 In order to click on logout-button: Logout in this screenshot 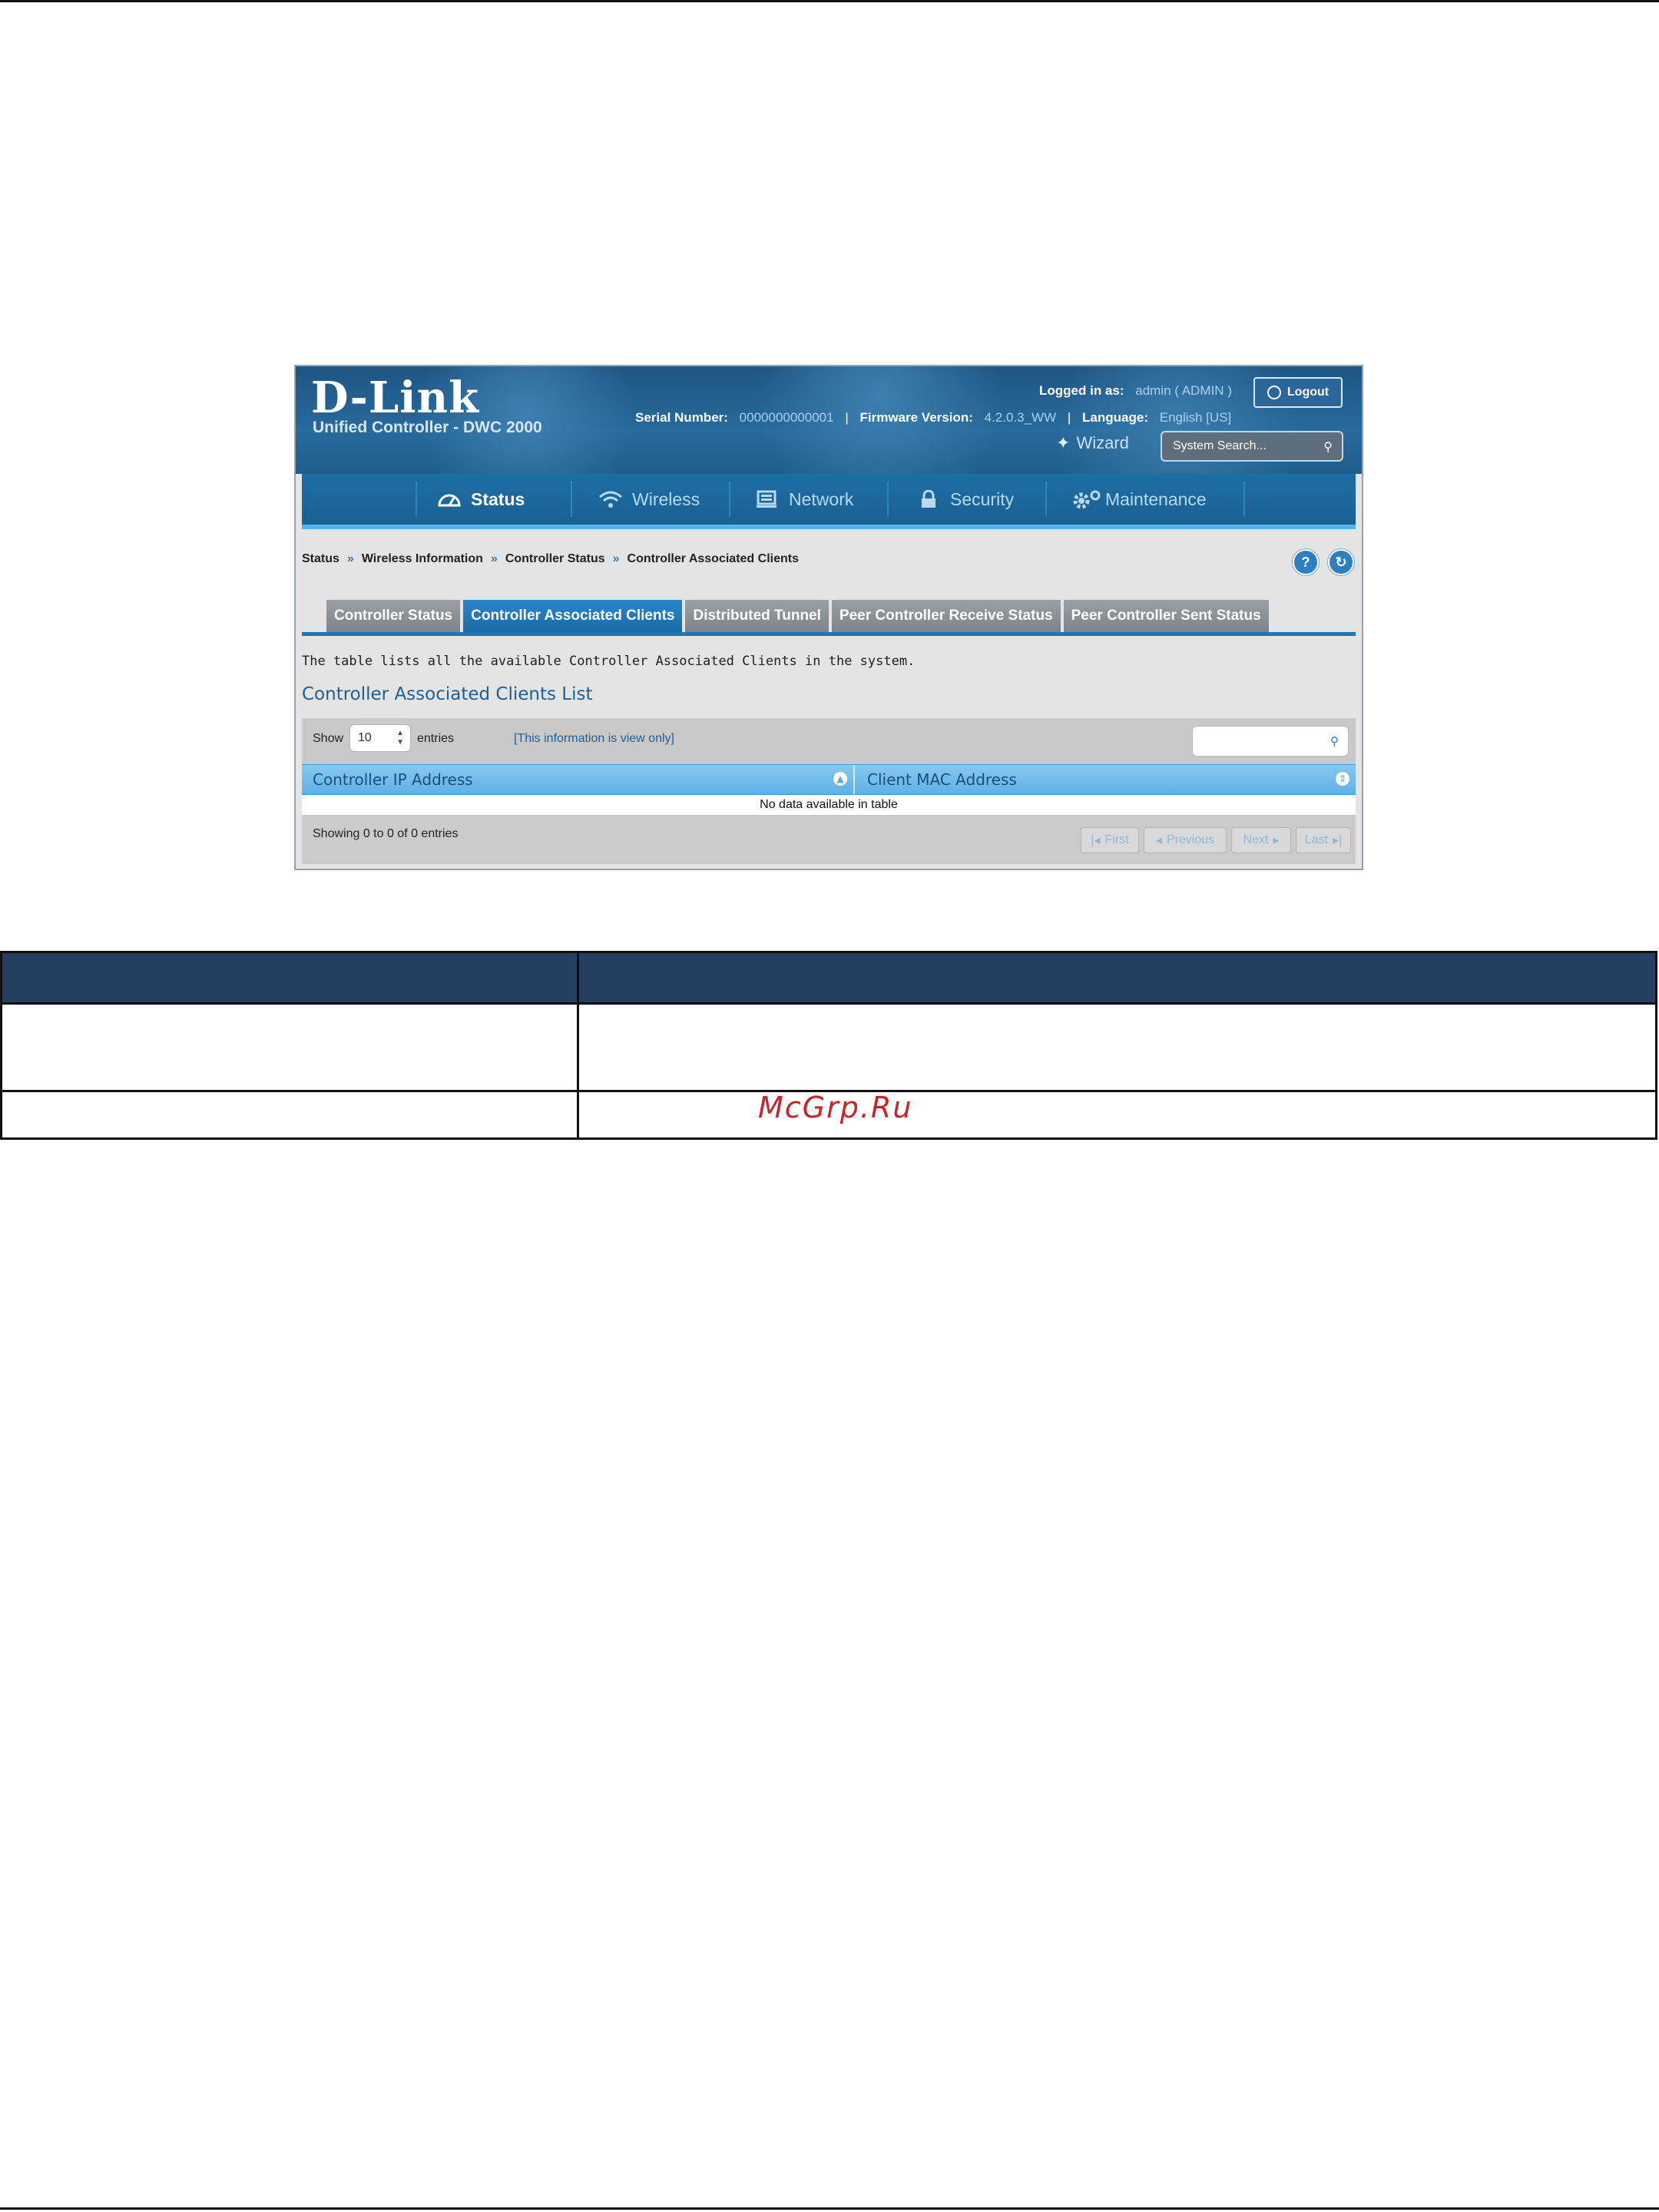, I will do `click(1298, 392)`.